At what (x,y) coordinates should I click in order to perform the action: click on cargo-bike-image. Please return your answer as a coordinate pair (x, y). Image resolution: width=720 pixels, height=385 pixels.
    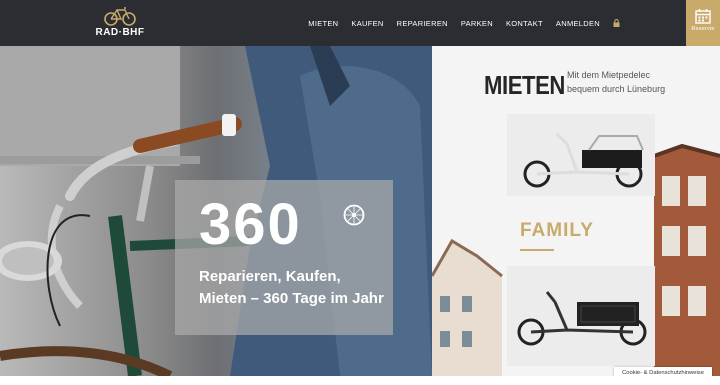
    Looking at the image, I should click on (583, 160).